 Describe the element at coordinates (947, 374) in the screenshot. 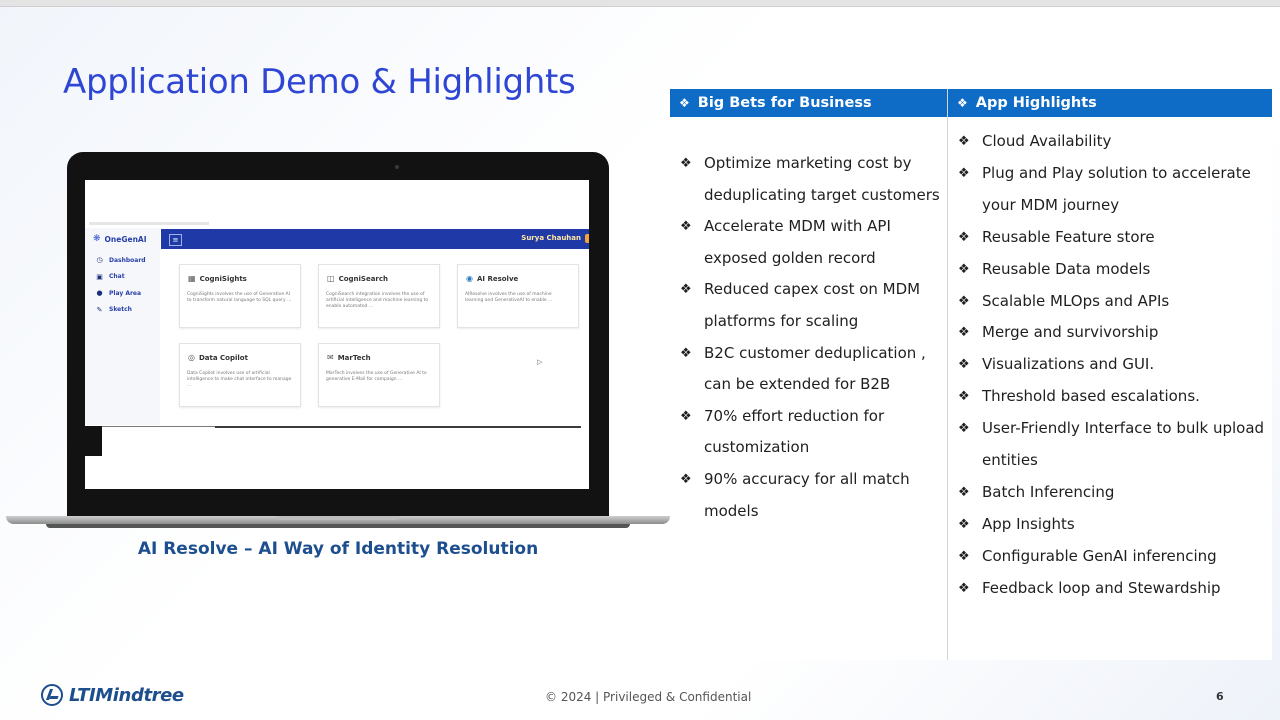

I see `column-divider` at that location.